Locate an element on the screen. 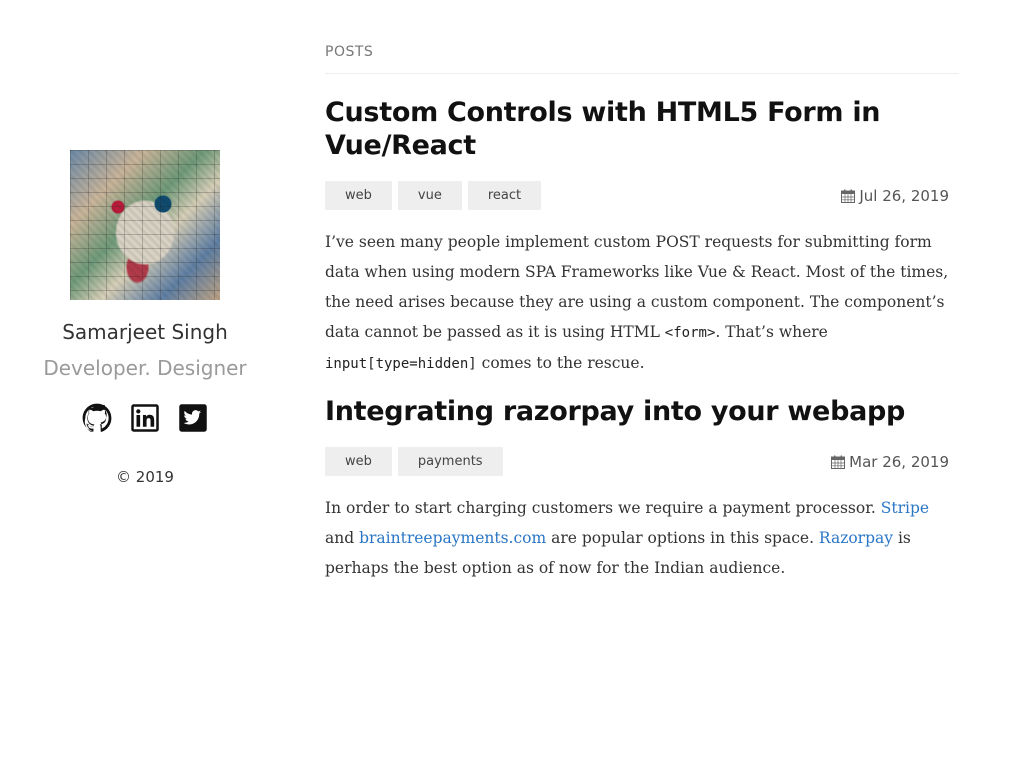  post-title: Integrating razorpay into your webapp is located at coordinates (642, 411).